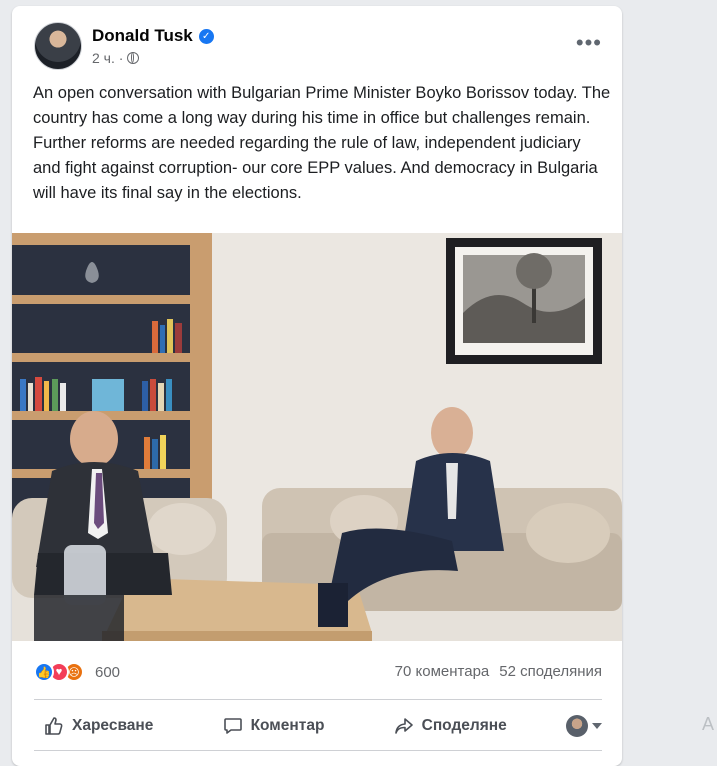  I want to click on like-button: Харесване, so click(98, 726).